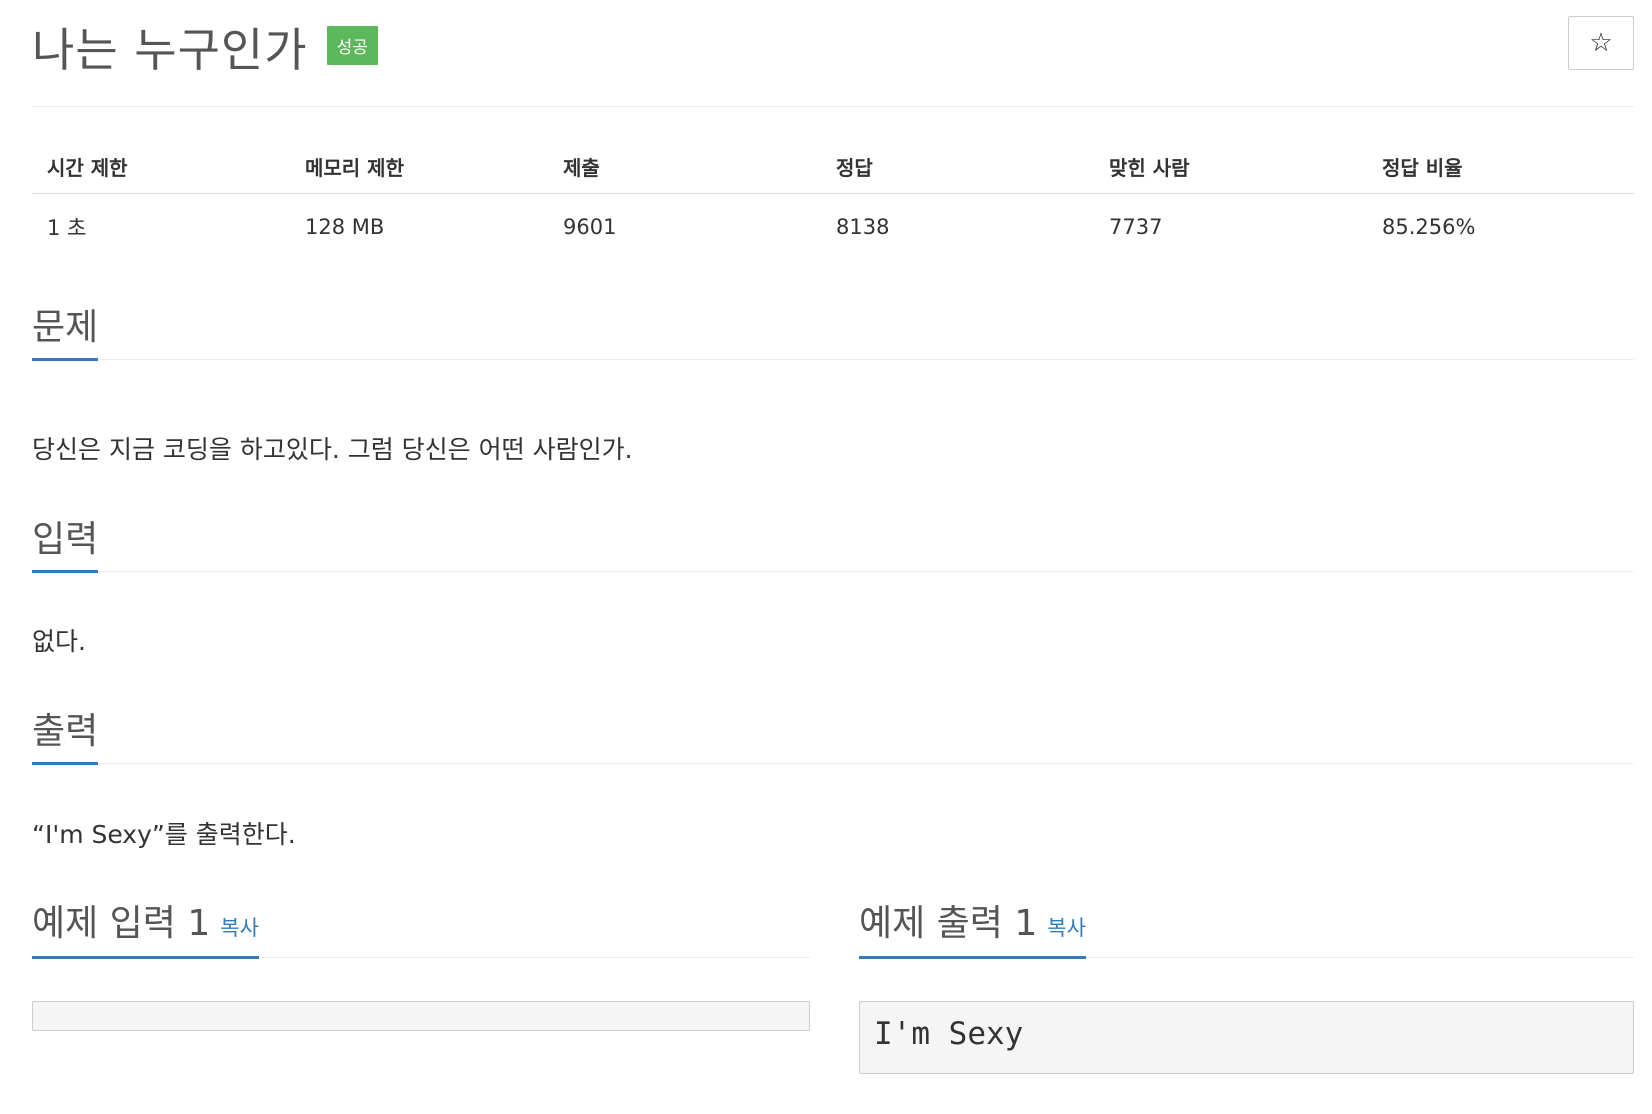 The image size is (1652, 1114). I want to click on memory-limit-value: 128 MB, so click(345, 227).